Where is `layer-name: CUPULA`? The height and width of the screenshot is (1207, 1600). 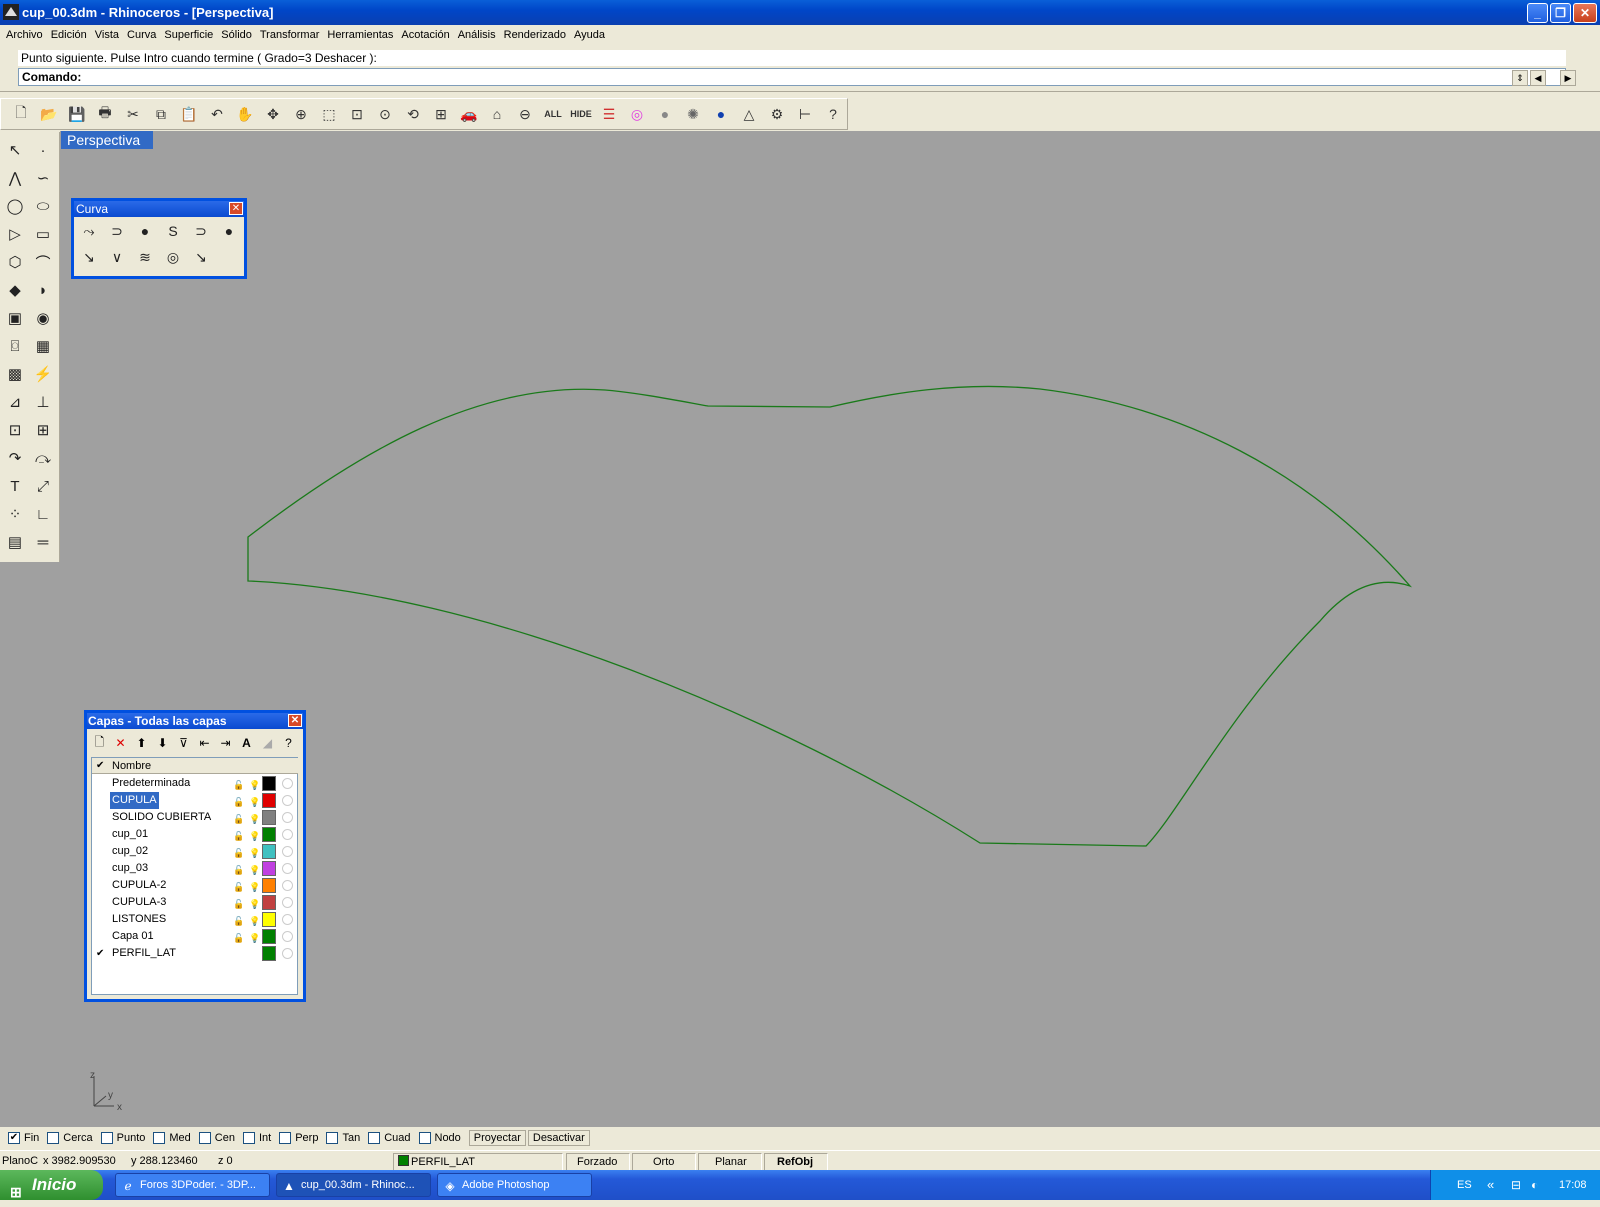
layer-name: CUPULA is located at coordinates (134, 800).